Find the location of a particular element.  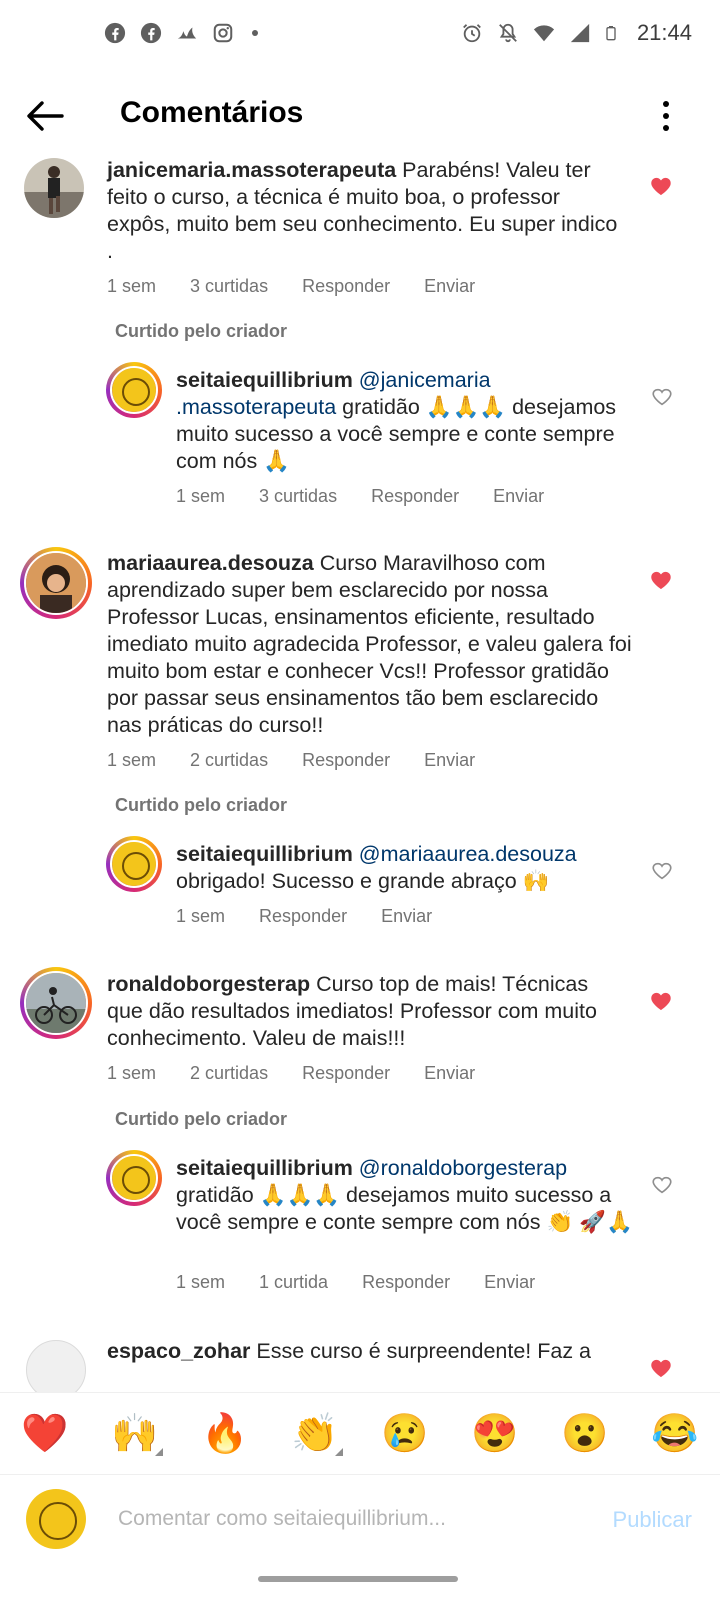

profile-photo-icon is located at coordinates (56, 583).